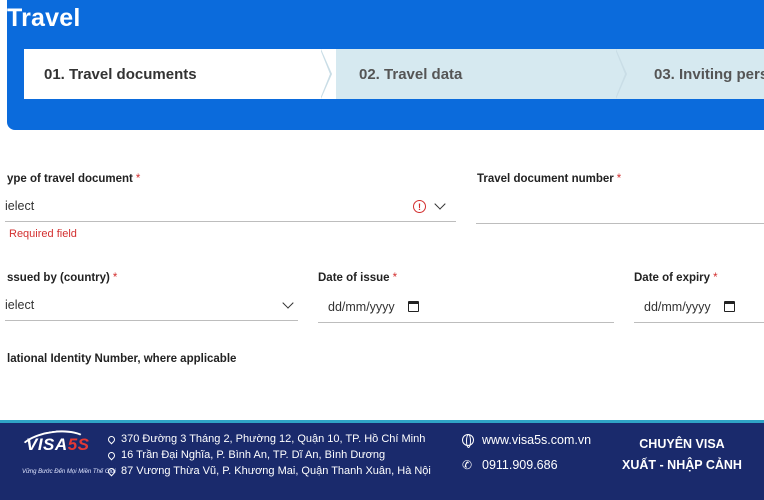 Image resolution: width=764 pixels, height=500 pixels. I want to click on label-text: ssued by (country), so click(58, 278).